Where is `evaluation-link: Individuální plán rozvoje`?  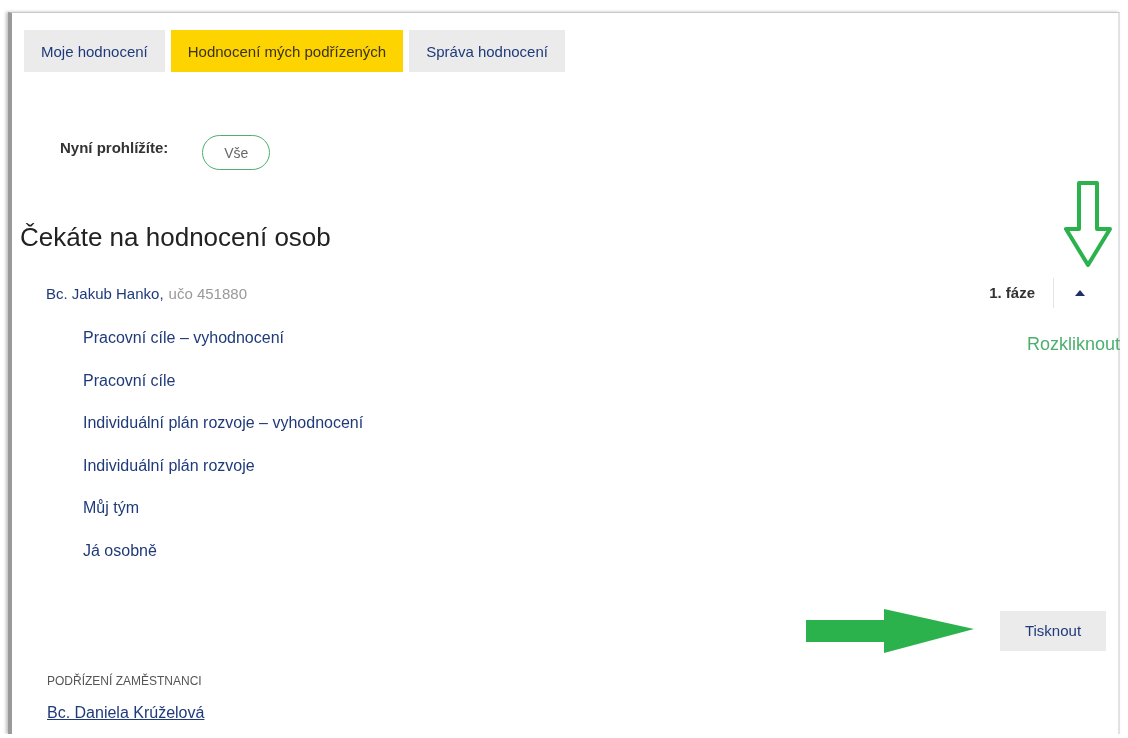 evaluation-link: Individuální plán rozvoje is located at coordinates (169, 466).